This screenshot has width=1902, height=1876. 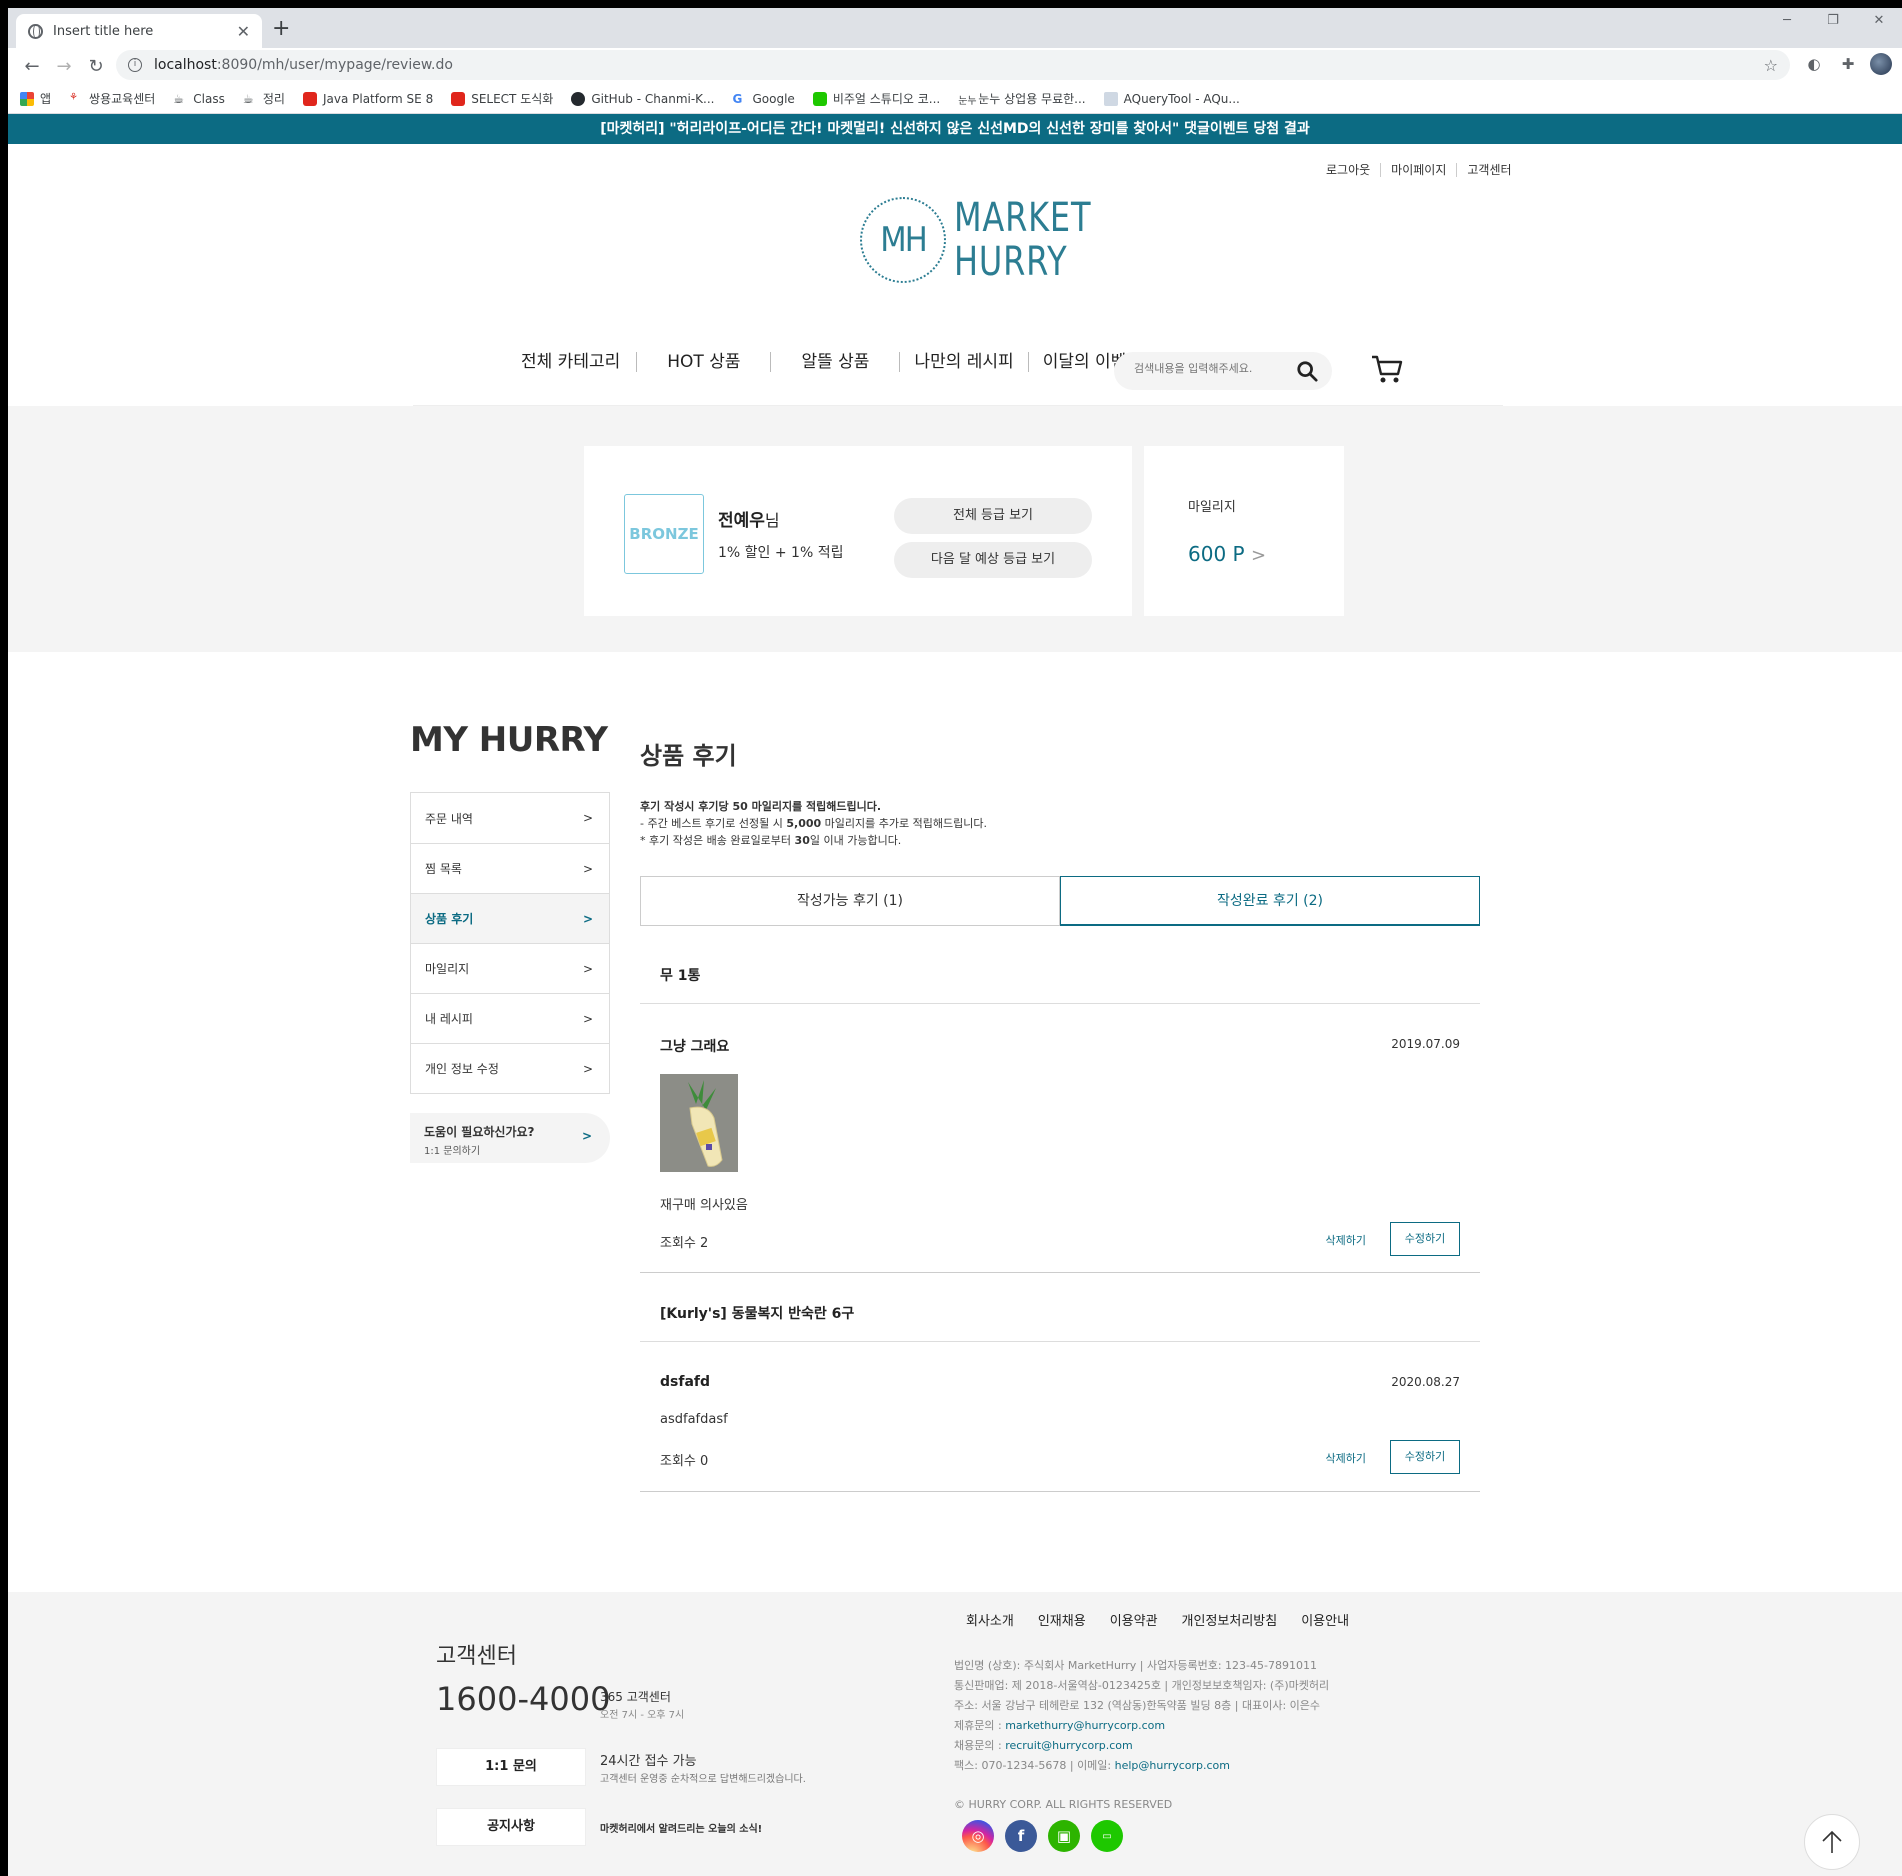 I want to click on mileage-card: 마일리지 600 P >, so click(x=1244, y=531).